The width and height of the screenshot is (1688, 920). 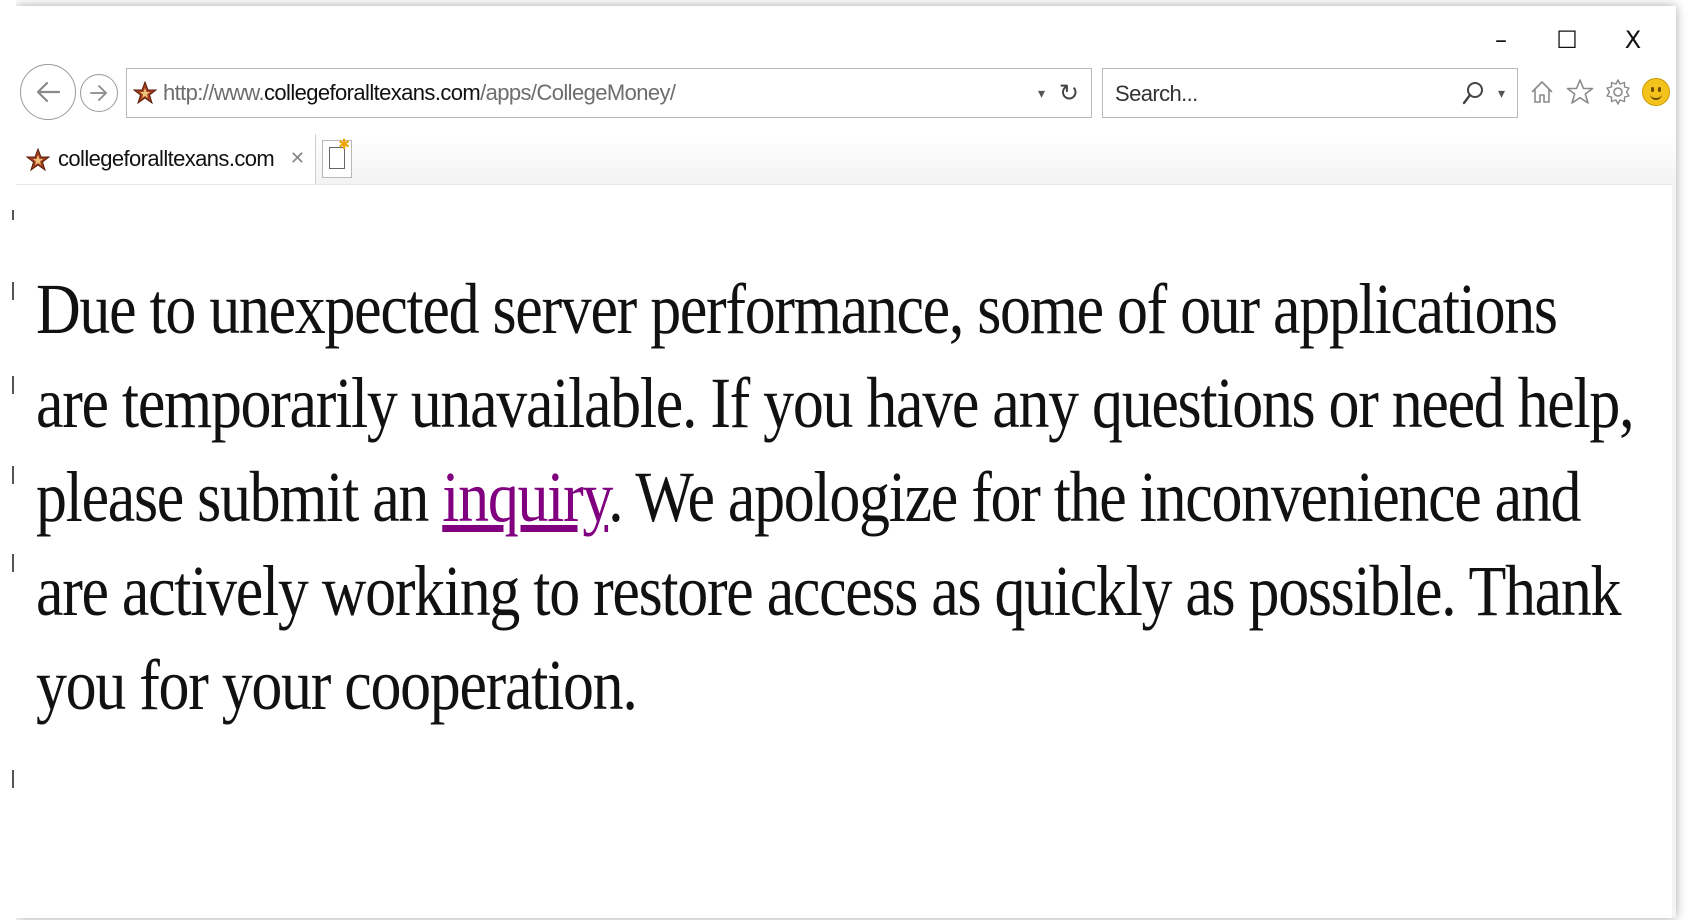 I want to click on refresh-icon: ↻, so click(x=1069, y=93).